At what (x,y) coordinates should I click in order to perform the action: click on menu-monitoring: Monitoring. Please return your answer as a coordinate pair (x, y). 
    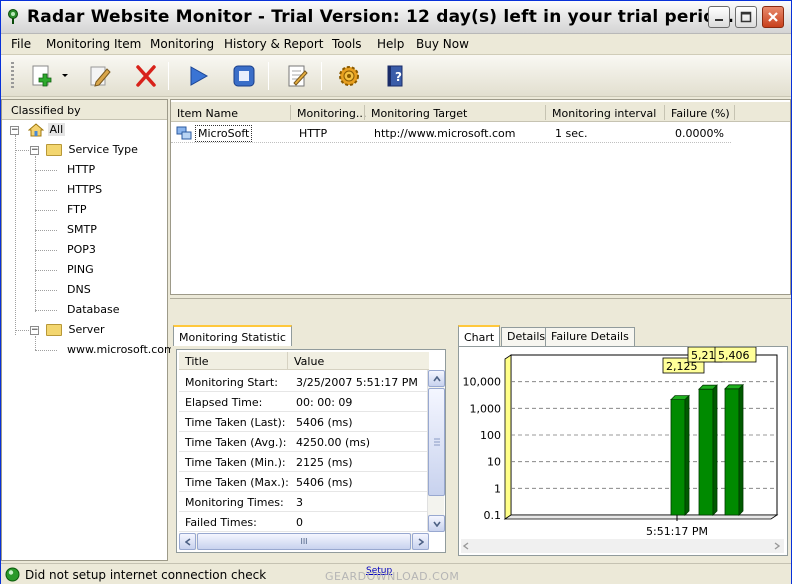
    Looking at the image, I should click on (182, 44).